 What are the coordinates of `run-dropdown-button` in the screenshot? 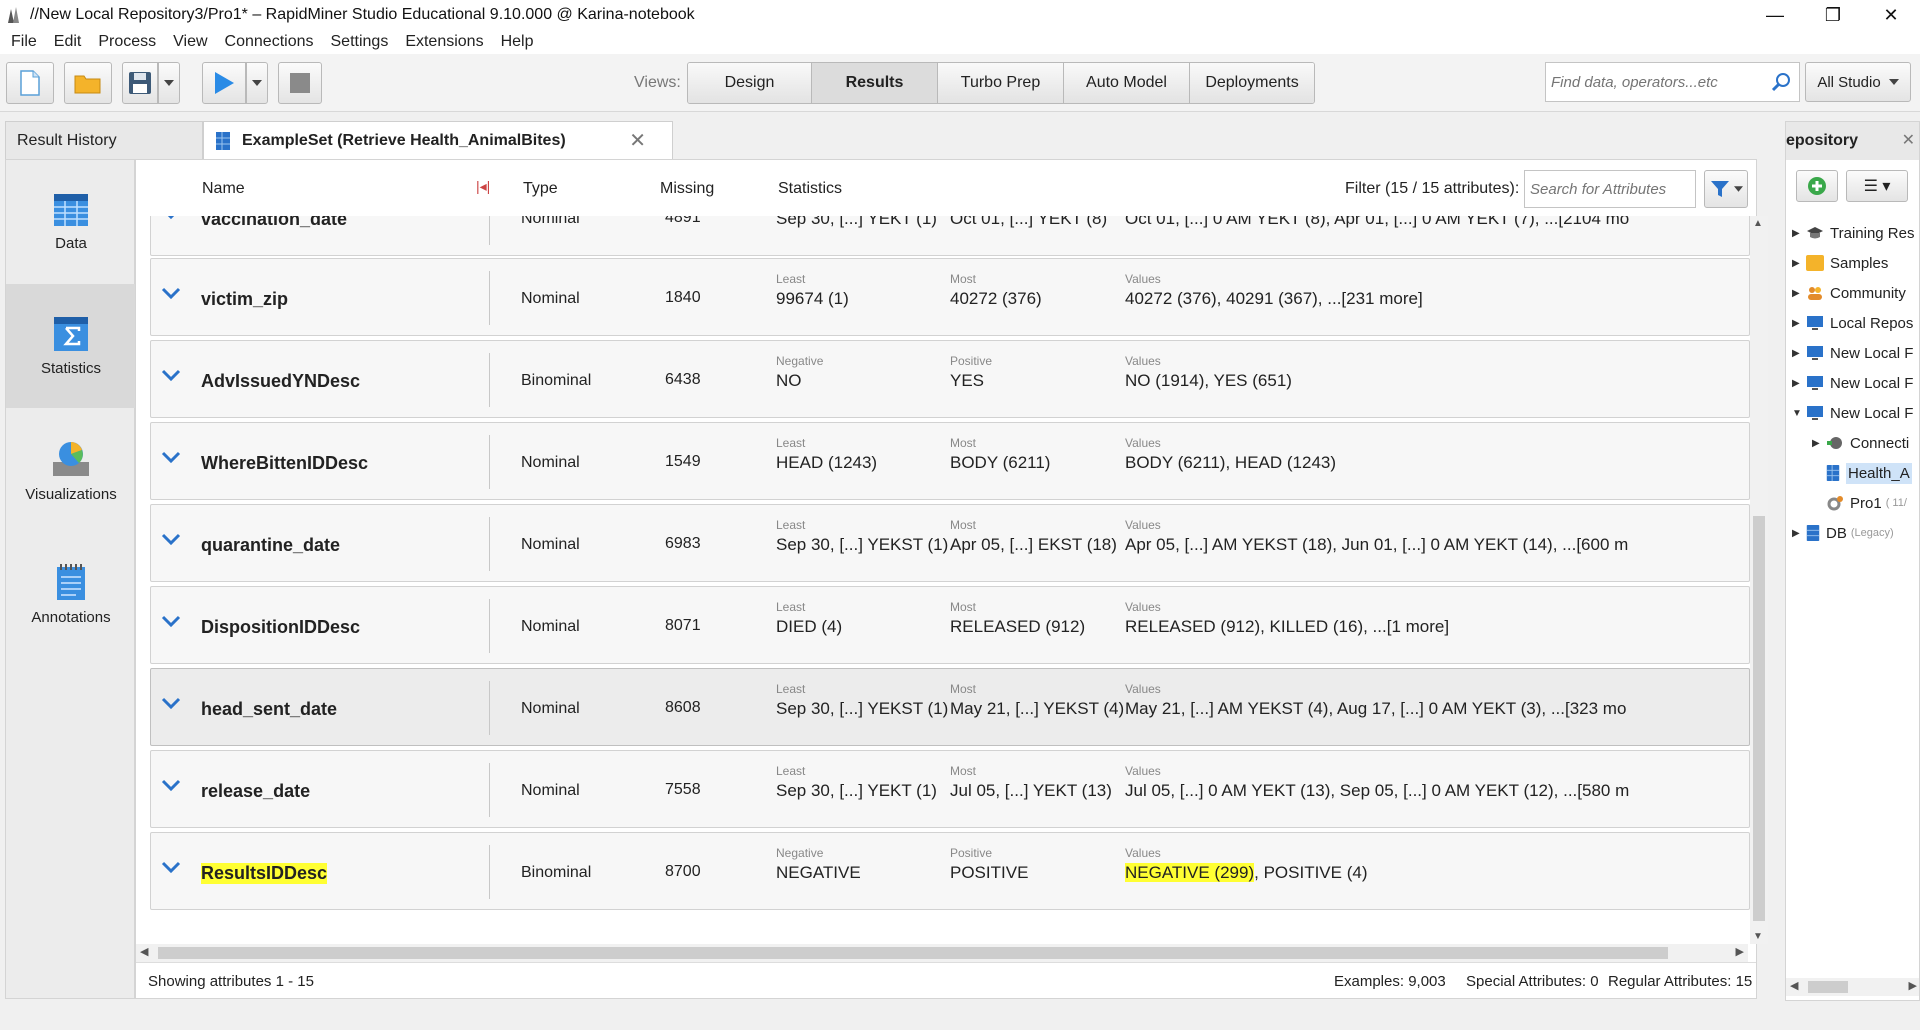 It's located at (257, 83).